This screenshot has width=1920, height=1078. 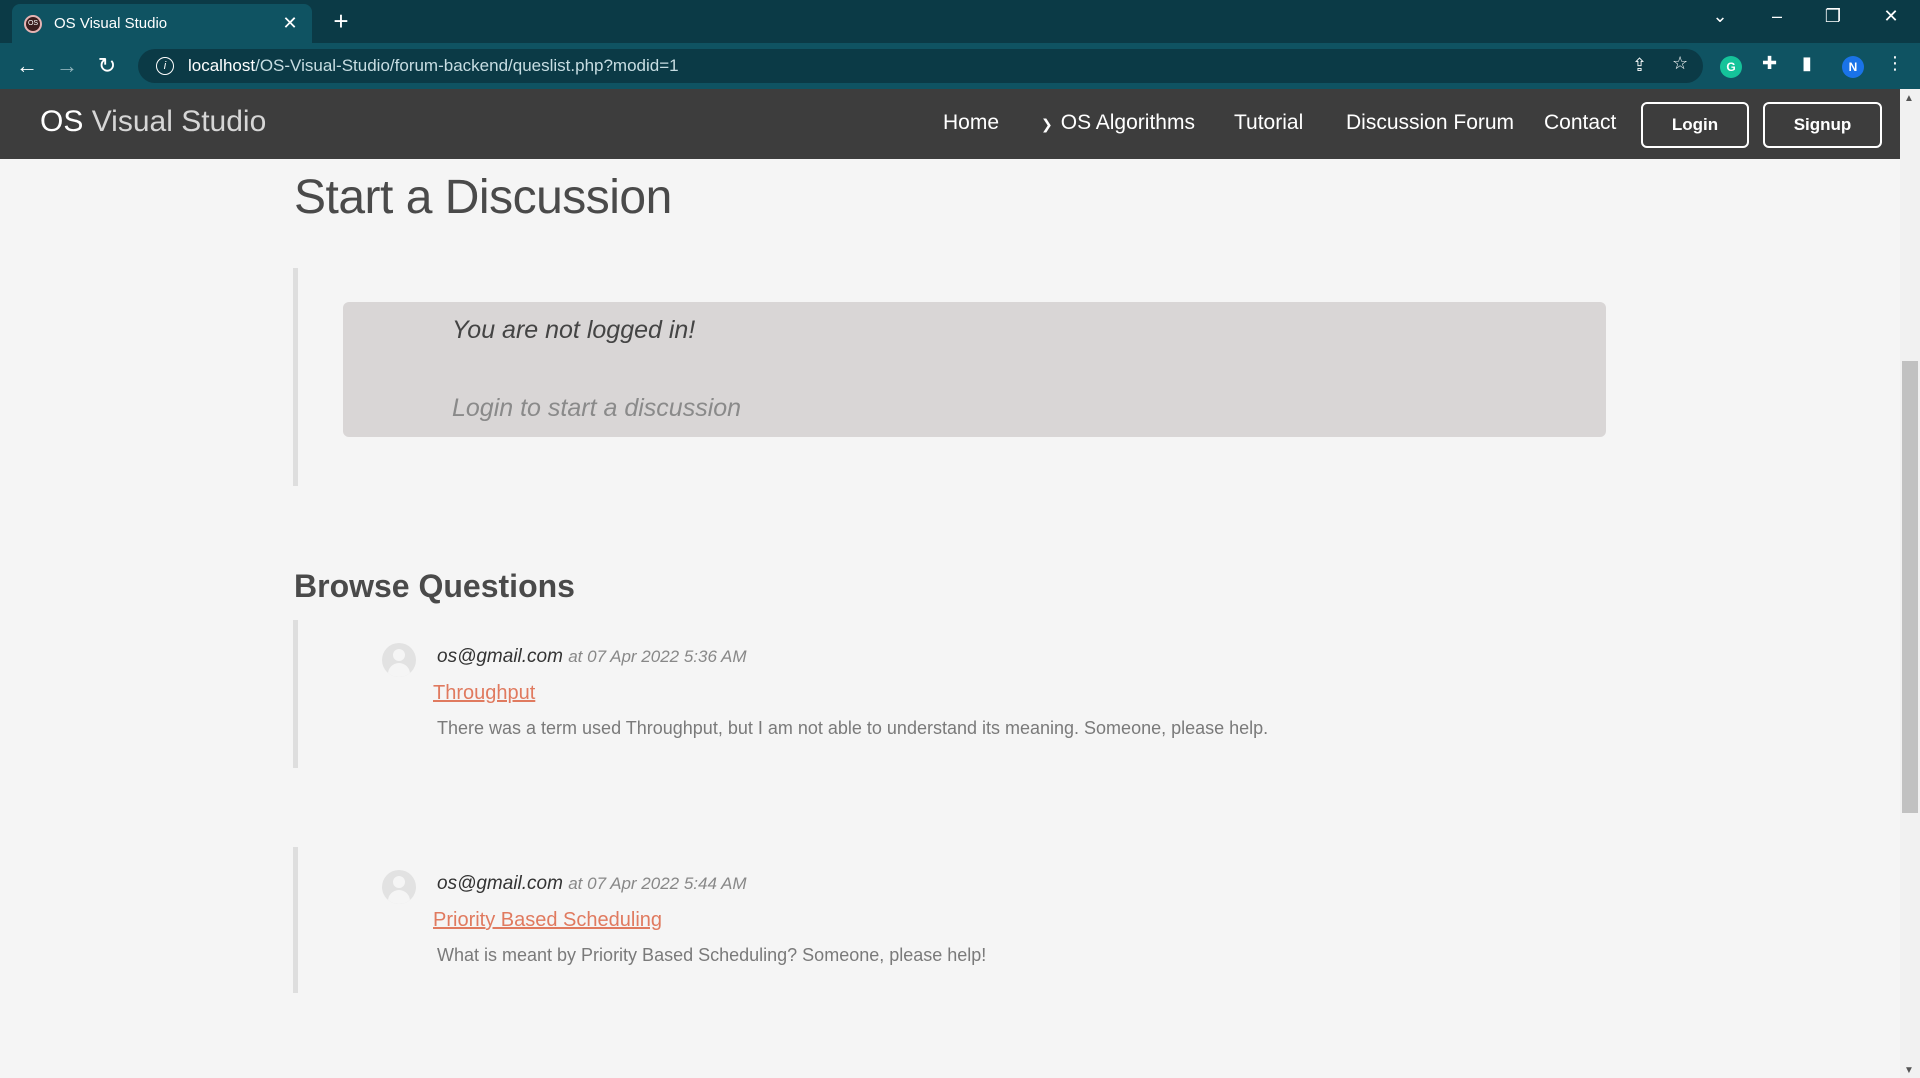 What do you see at coordinates (1580, 123) in the screenshot?
I see `nav-contact: Contact` at bounding box center [1580, 123].